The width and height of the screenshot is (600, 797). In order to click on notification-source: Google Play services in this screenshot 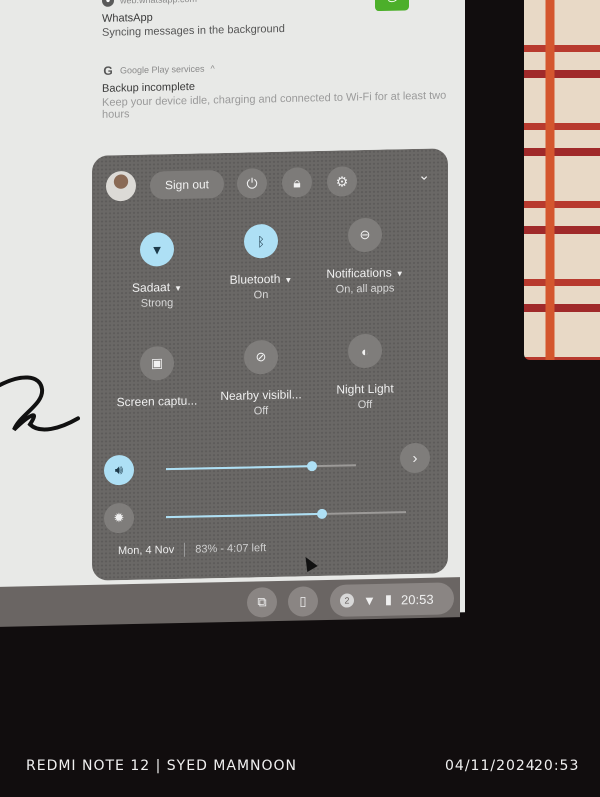, I will do `click(162, 69)`.